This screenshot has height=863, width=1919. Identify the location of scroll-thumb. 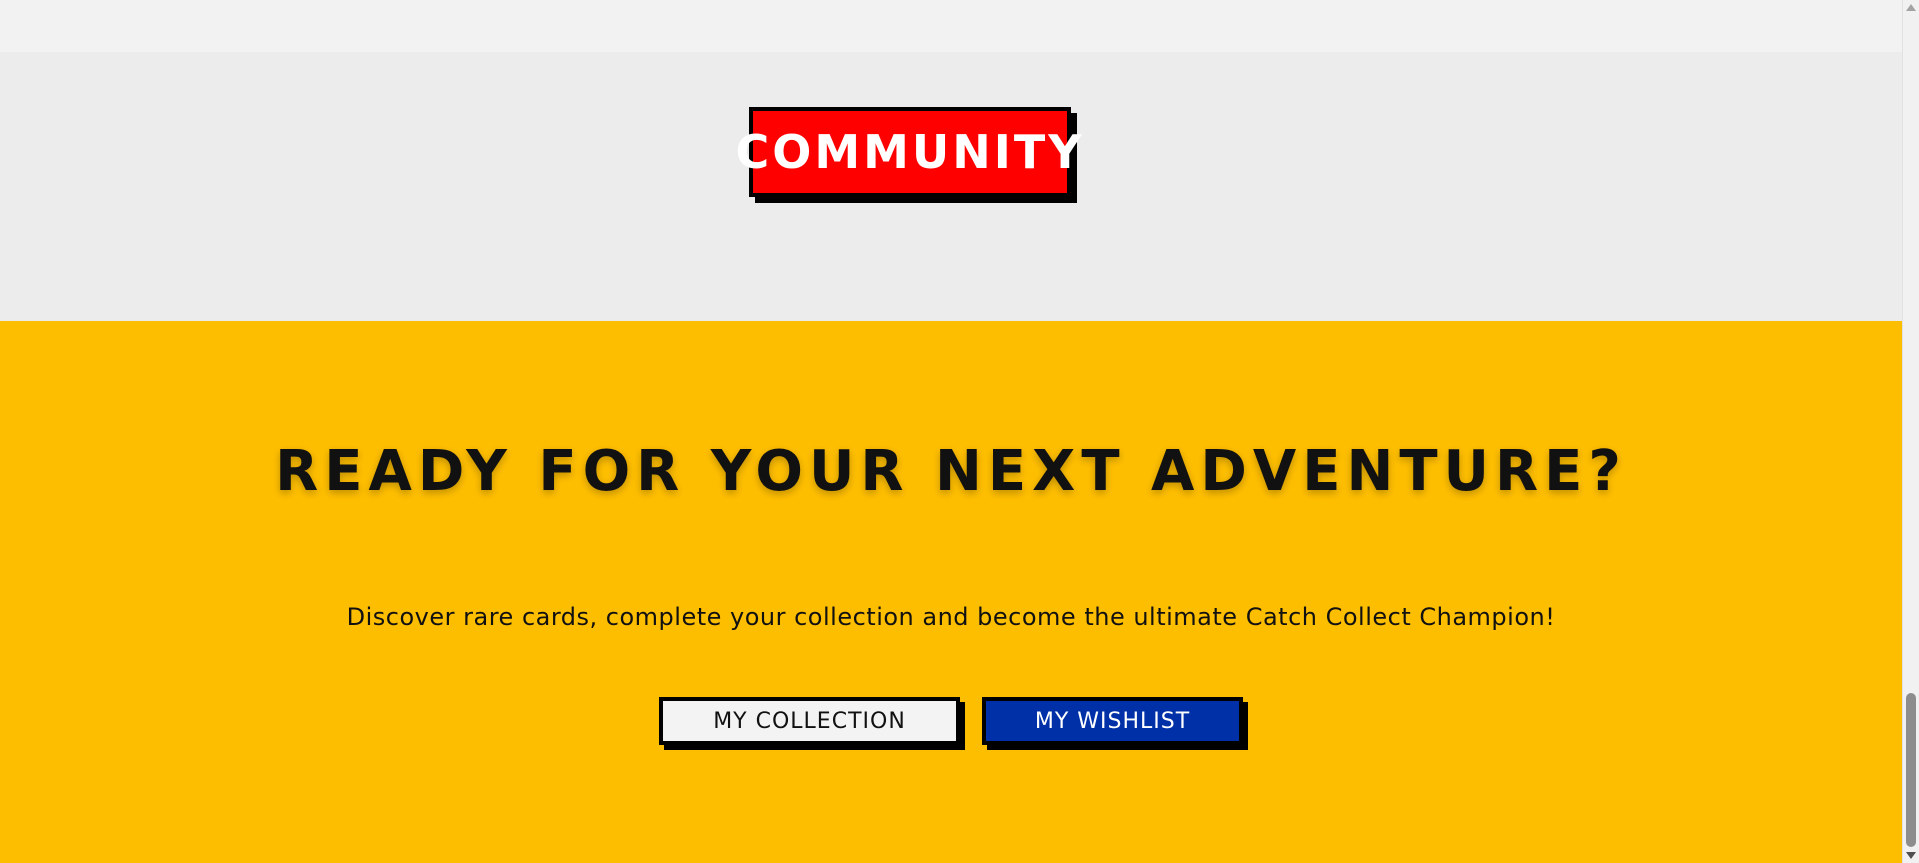
(1911, 770).